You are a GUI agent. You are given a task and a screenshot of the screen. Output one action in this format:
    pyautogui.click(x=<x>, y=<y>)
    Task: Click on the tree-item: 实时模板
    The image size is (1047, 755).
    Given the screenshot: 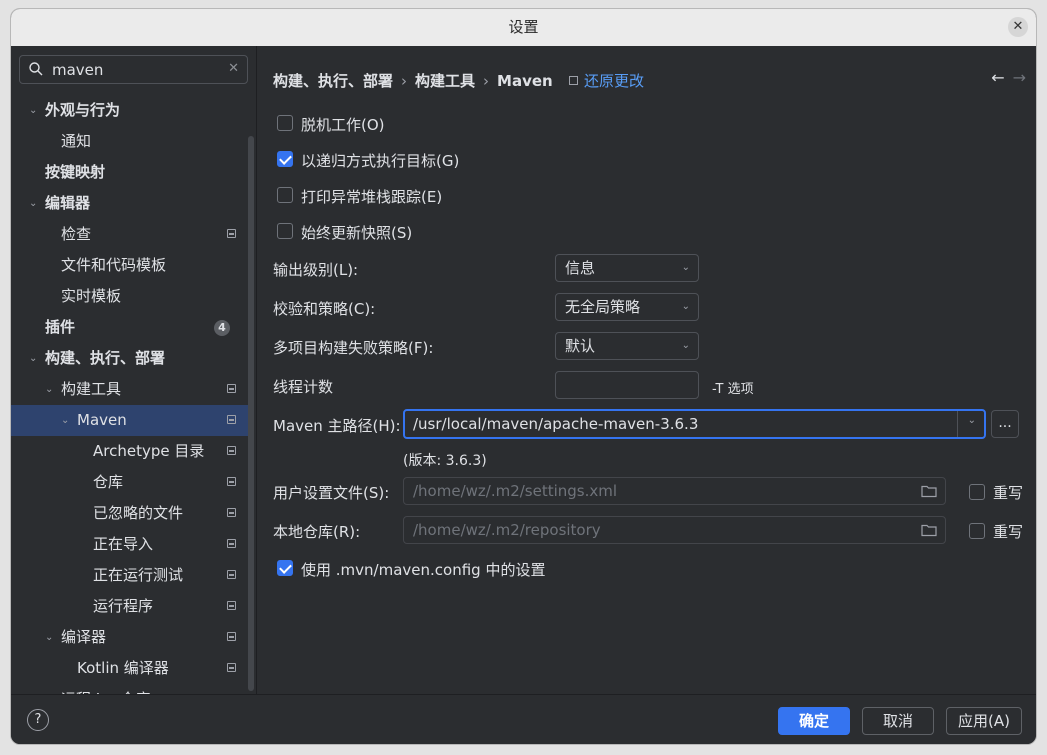 What is the action you would take?
    pyautogui.click(x=129, y=296)
    